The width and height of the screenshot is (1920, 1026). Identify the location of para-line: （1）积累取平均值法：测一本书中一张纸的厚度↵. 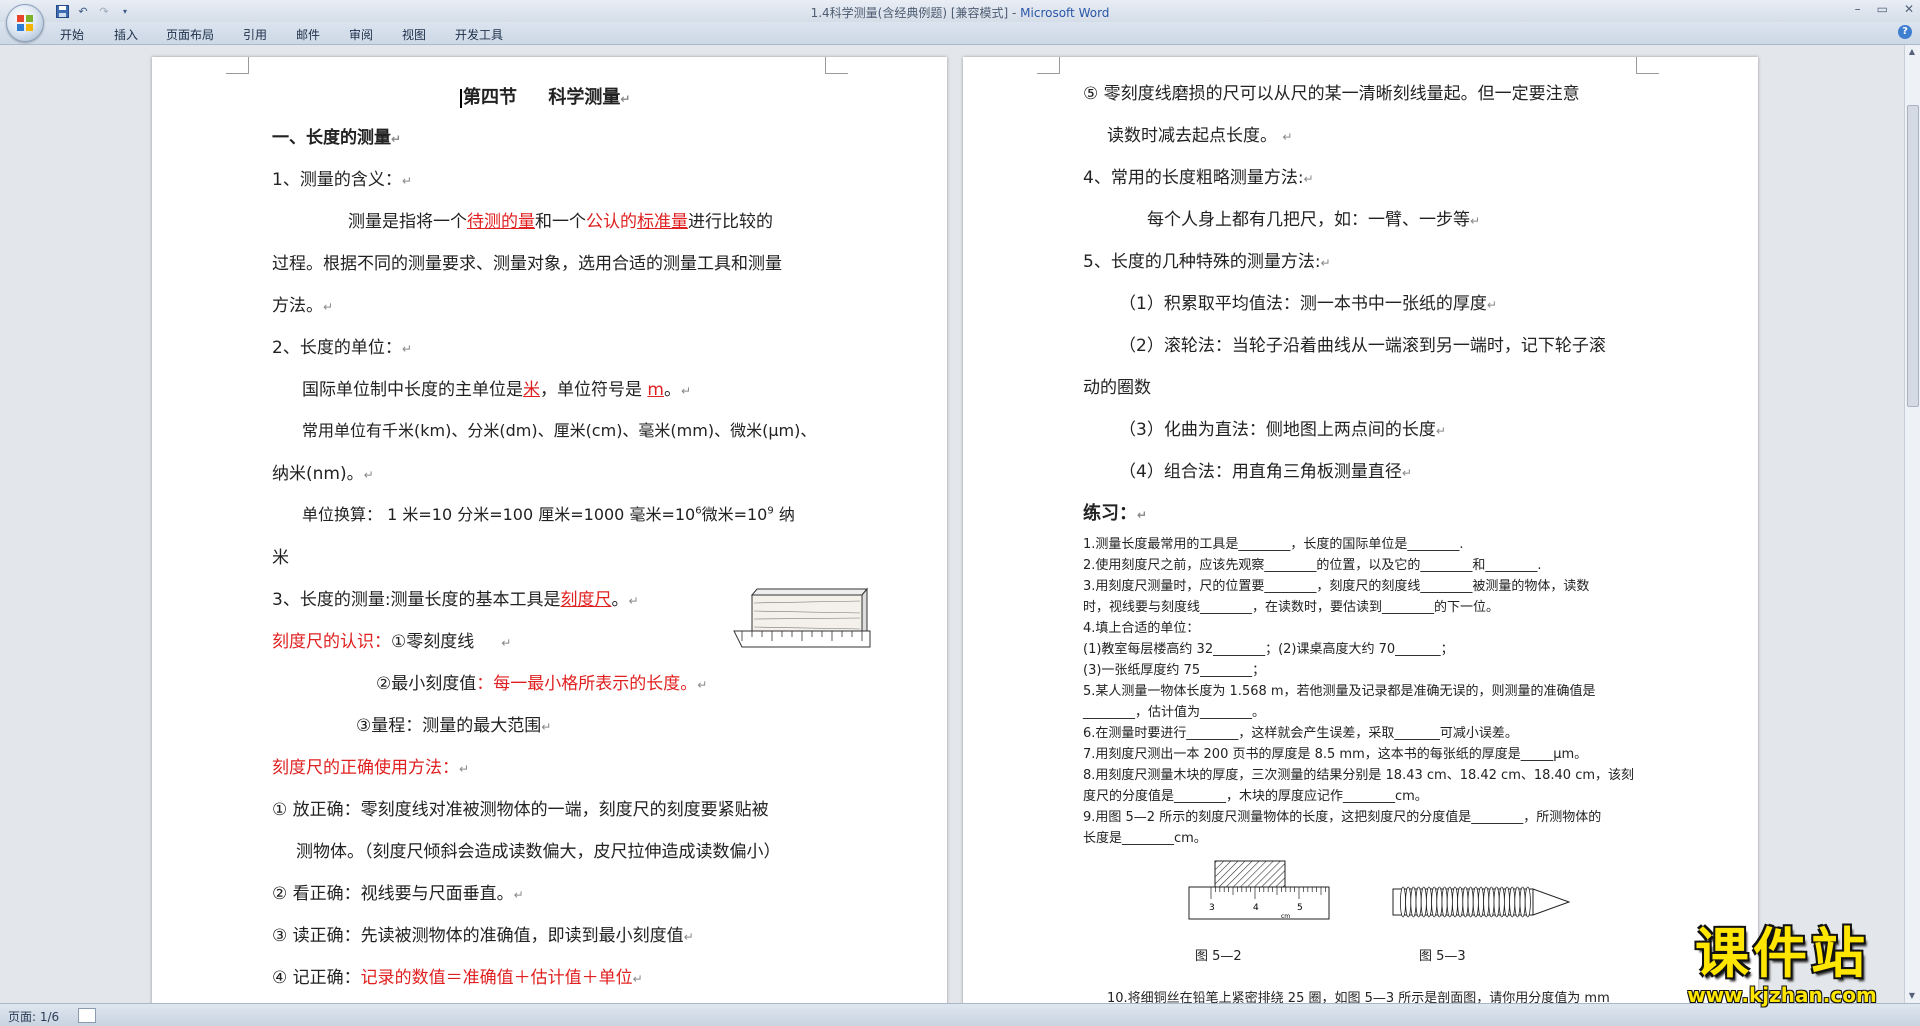
(1308, 304).